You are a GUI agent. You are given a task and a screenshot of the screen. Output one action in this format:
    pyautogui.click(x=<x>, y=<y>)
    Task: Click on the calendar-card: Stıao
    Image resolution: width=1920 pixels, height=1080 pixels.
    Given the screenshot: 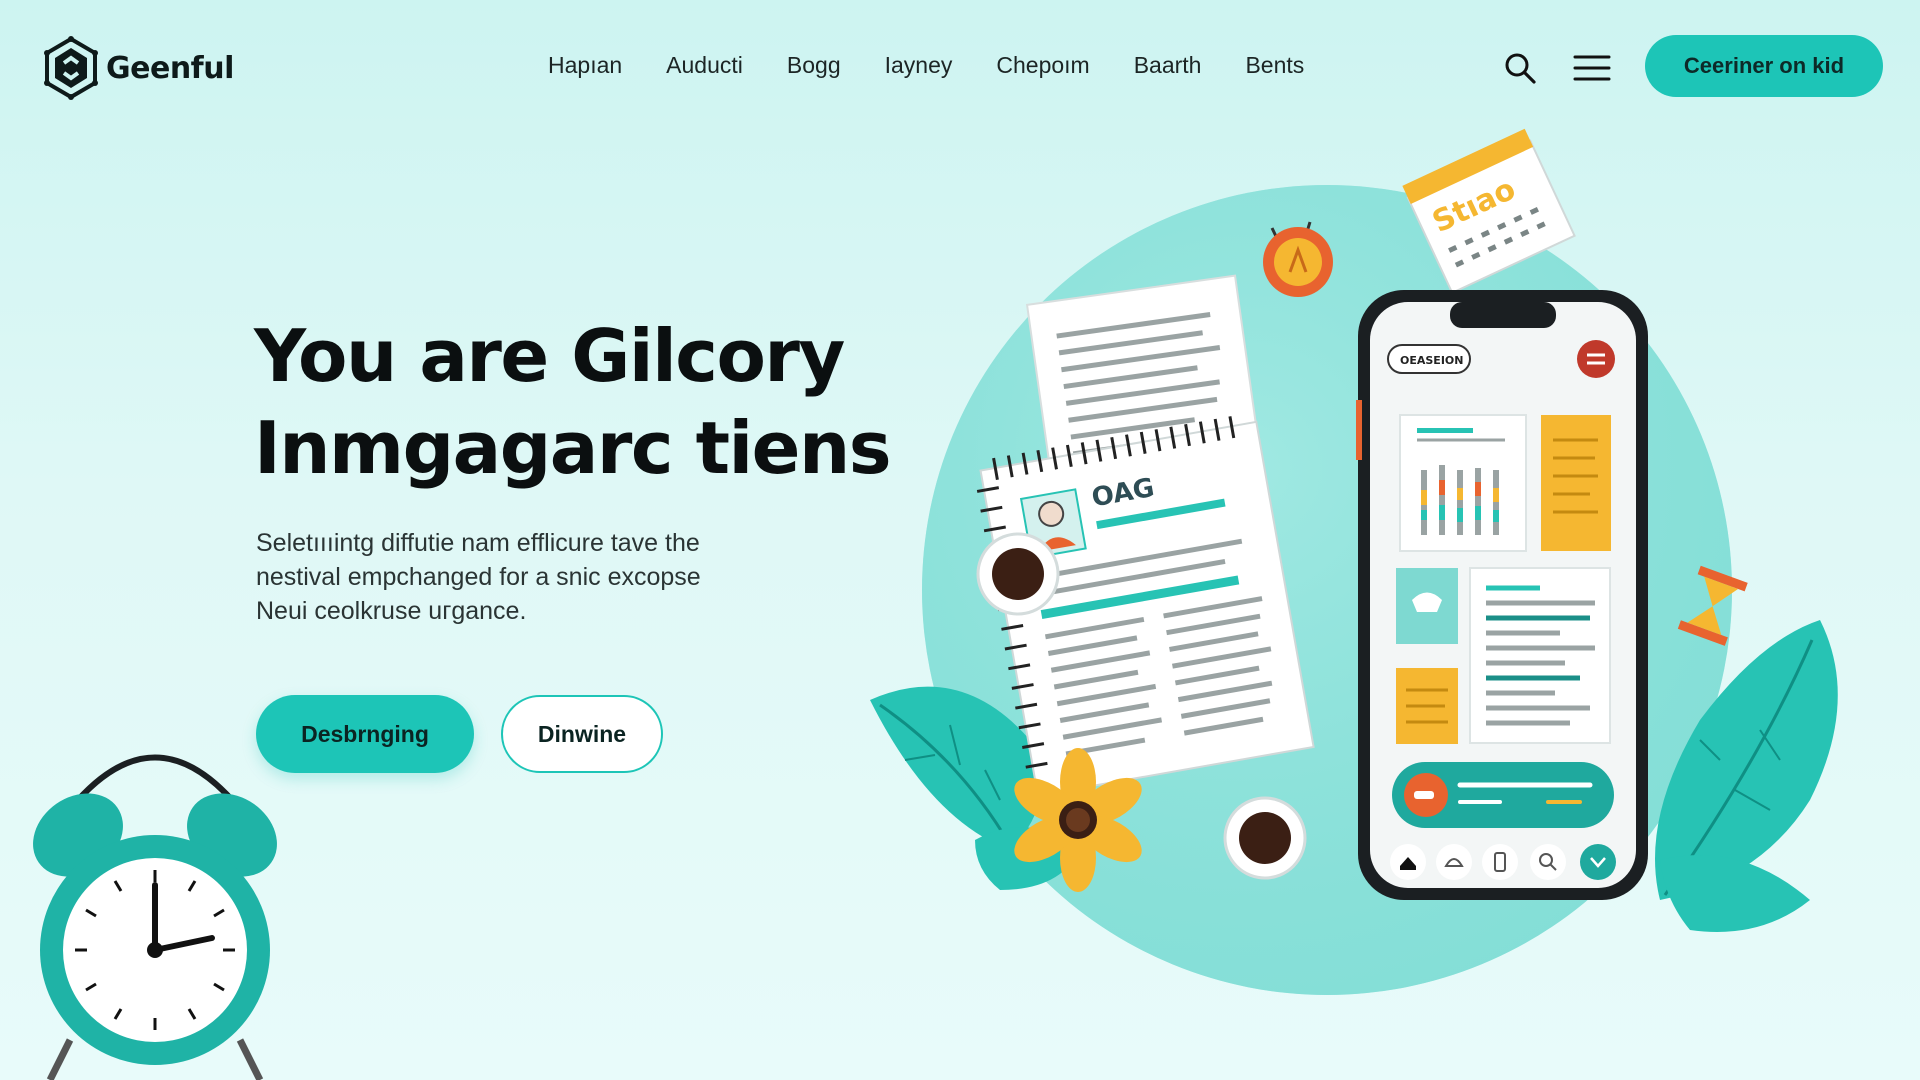 What is the action you would take?
    pyautogui.click(x=1489, y=211)
    